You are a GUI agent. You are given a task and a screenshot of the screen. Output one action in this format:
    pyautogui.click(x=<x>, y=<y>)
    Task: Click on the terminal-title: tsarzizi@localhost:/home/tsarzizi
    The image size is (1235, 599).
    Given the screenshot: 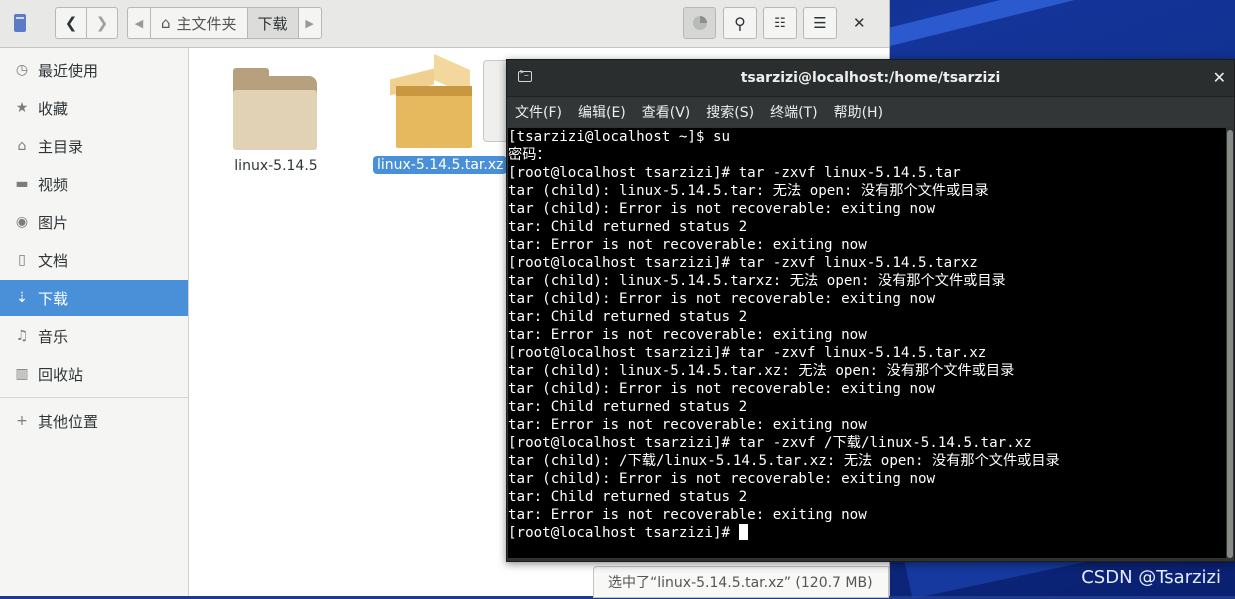 What is the action you would take?
    pyautogui.click(x=870, y=78)
    